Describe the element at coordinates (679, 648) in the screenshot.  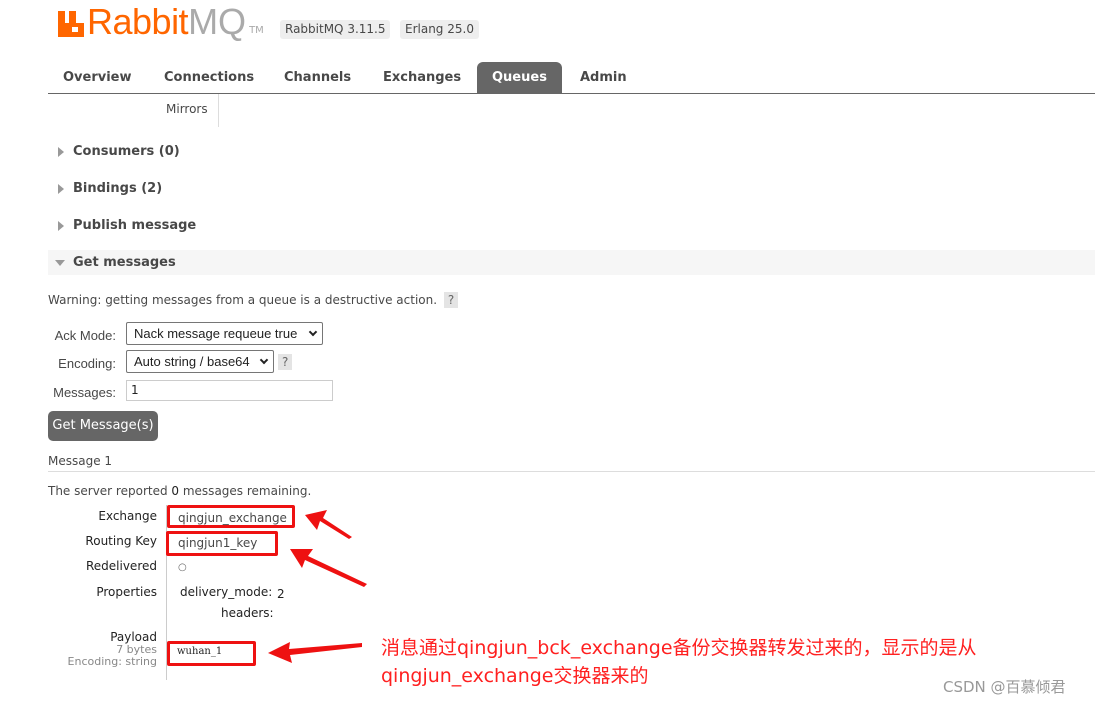
I see `annotation-line-1: 消息通过qingjun_bck_exchange备份交换器转发过来的，显示的是从` at that location.